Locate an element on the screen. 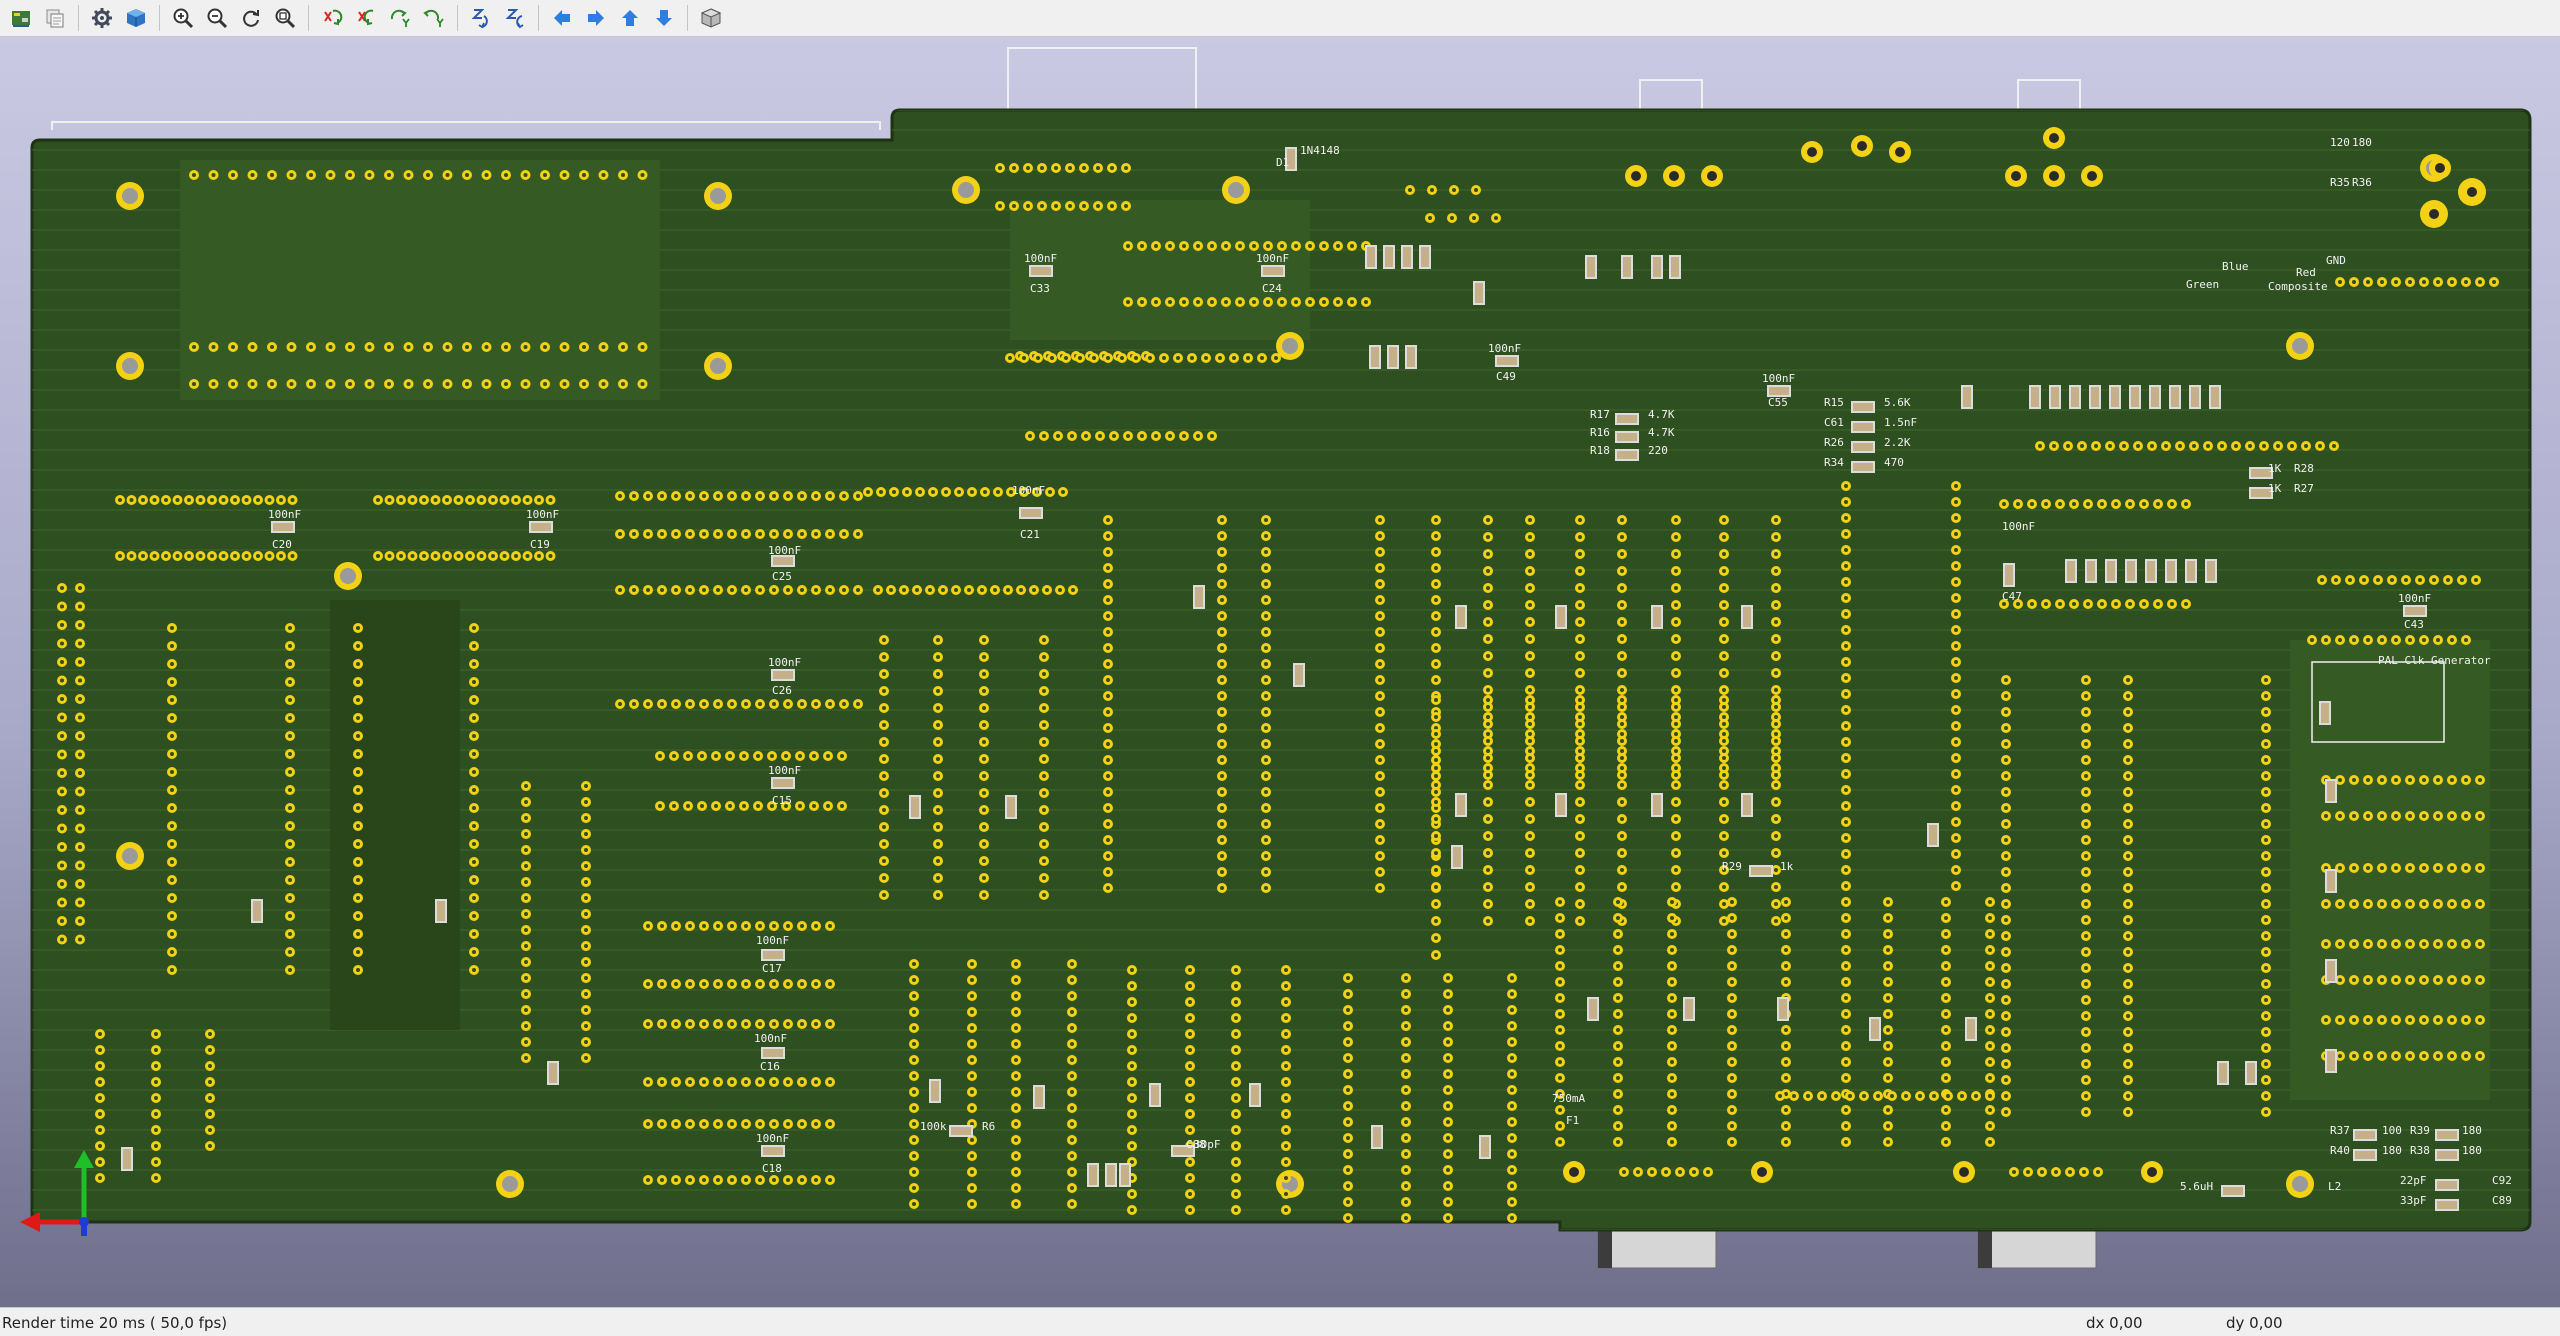  silk-label: C33 is located at coordinates (1040, 288).